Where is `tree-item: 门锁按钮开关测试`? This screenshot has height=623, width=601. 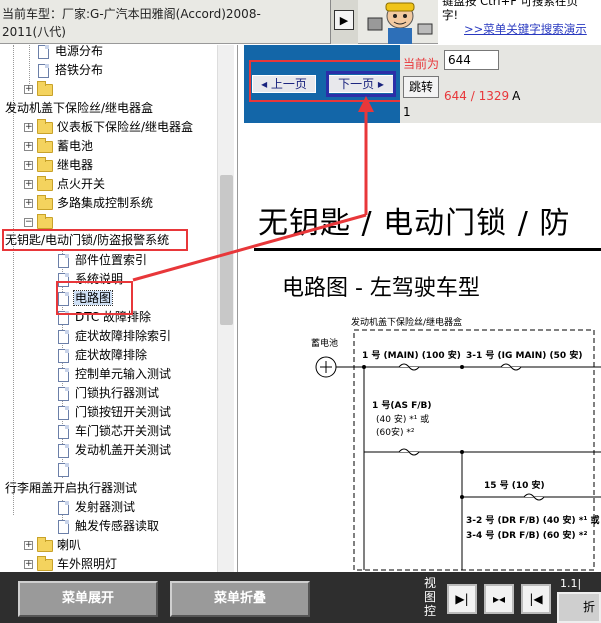
tree-item: 门锁按钮开关测试 is located at coordinates (115, 412).